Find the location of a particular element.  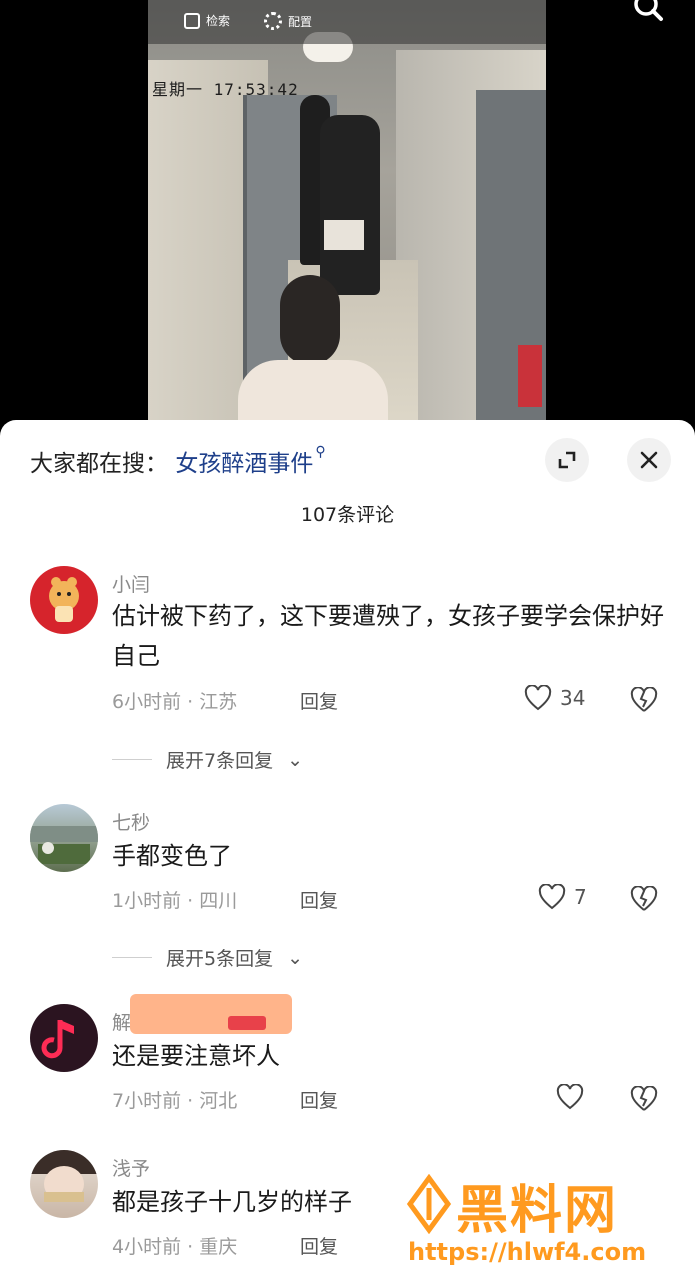

video-overlay-toolbar: 检索 配置 is located at coordinates (347, 22).